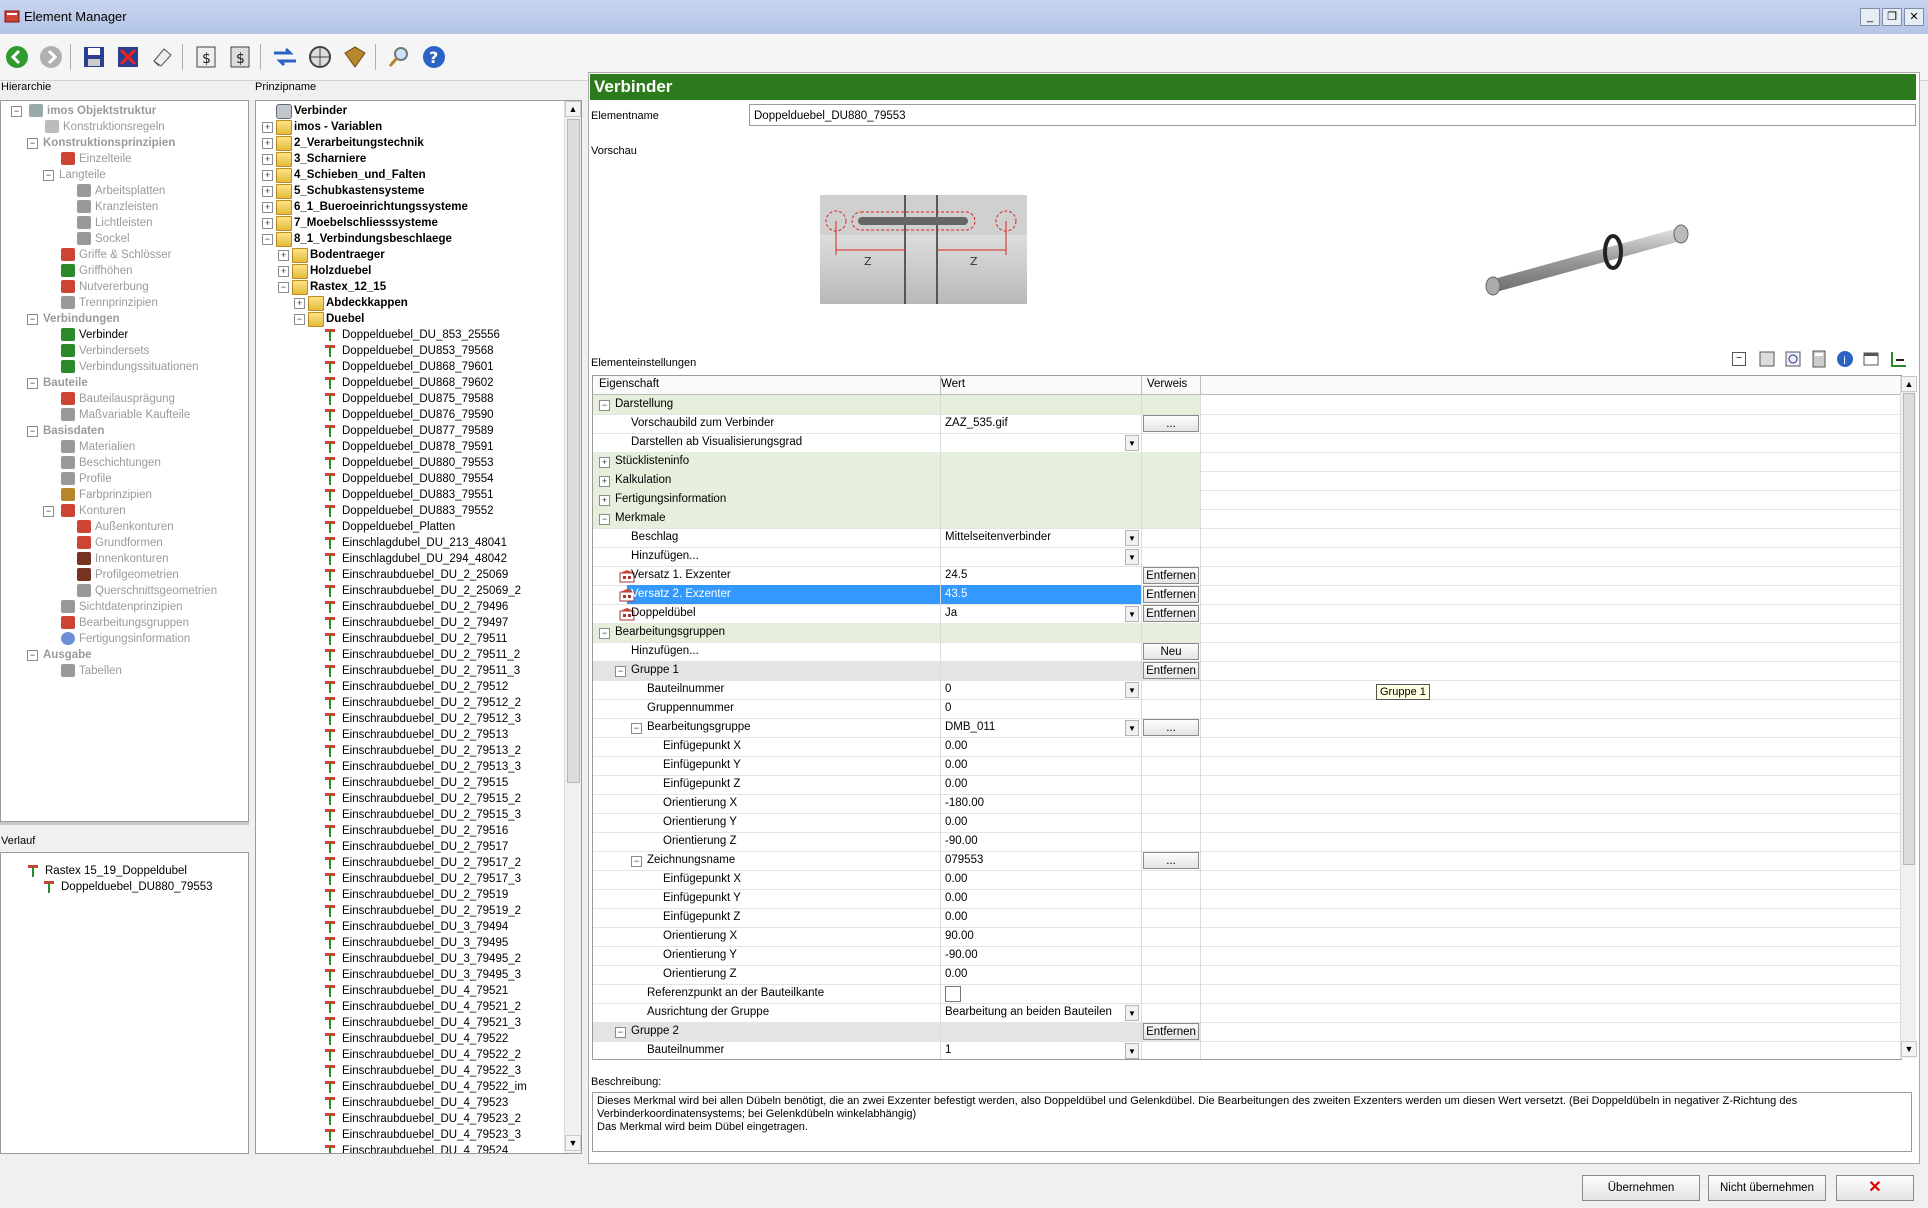 Image resolution: width=1928 pixels, height=1208 pixels. Describe the element at coordinates (101, 111) in the screenshot. I see `hierarchy-item: imos Objektstruktur` at that location.